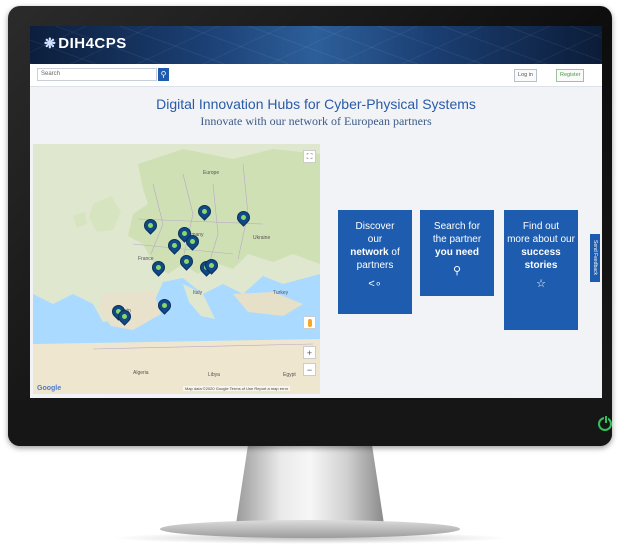 This screenshot has width=620, height=547. What do you see at coordinates (289, 375) in the screenshot?
I see `svg-text: Egypt` at bounding box center [289, 375].